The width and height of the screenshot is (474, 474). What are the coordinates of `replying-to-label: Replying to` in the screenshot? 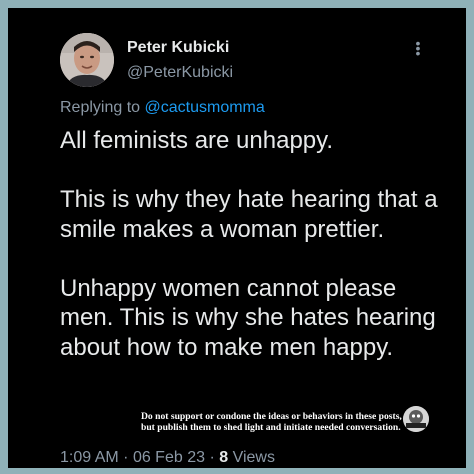 It's located at (100, 107).